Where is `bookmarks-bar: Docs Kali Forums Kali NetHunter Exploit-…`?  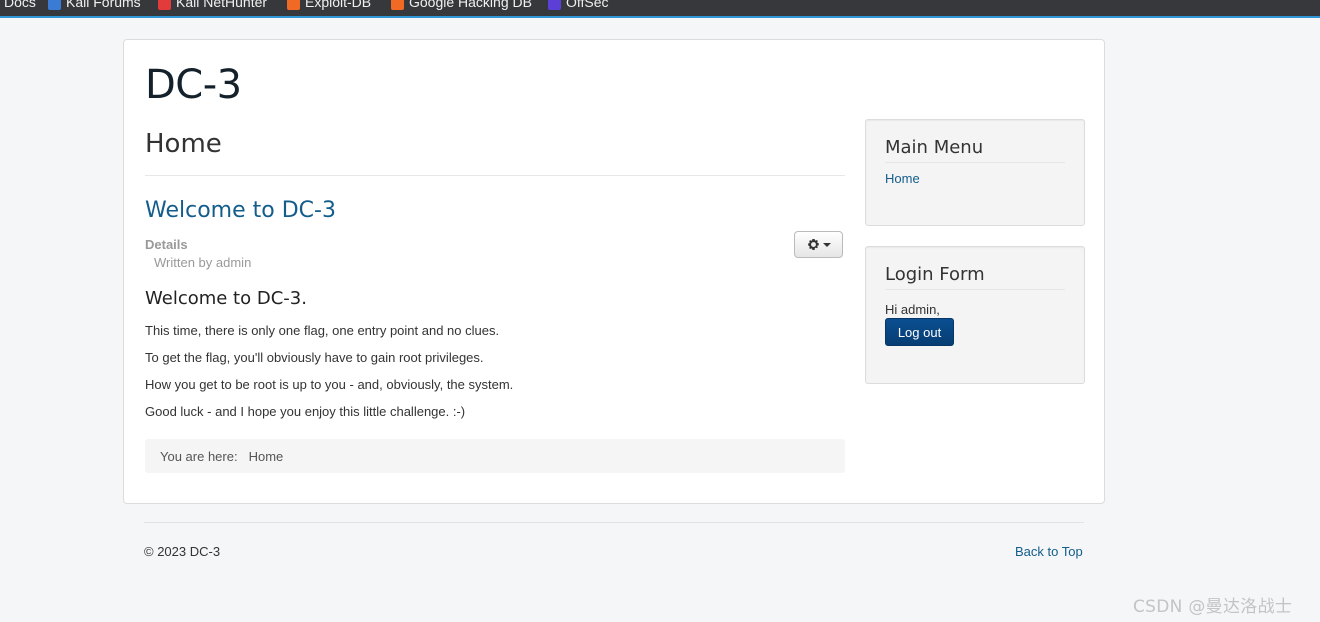
bookmarks-bar: Docs Kali Forums Kali NetHunter Exploit-… is located at coordinates (660, 9).